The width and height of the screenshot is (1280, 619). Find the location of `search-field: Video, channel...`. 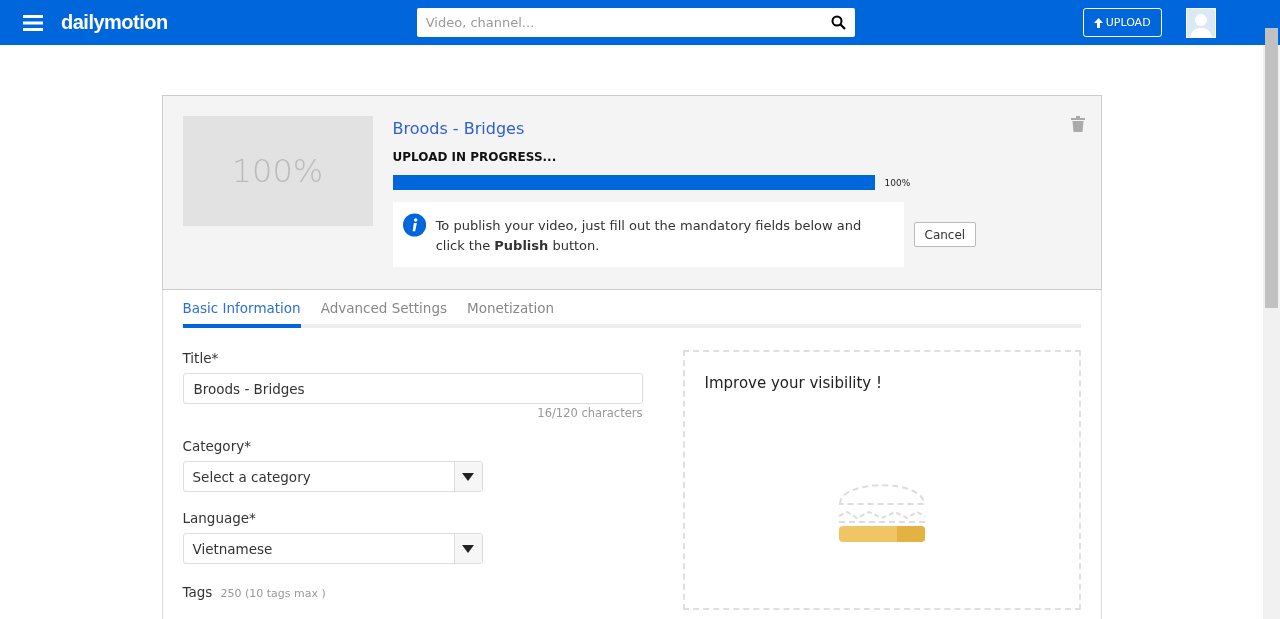

search-field: Video, channel... is located at coordinates (635, 22).